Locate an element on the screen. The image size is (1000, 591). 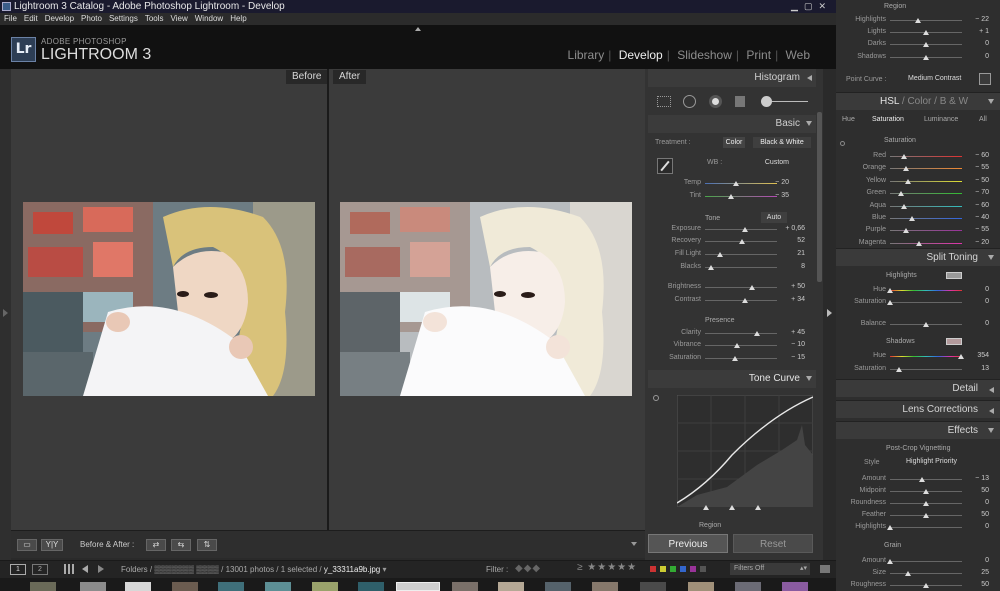
g-rough-value: 50 is located at coordinates (973, 584).